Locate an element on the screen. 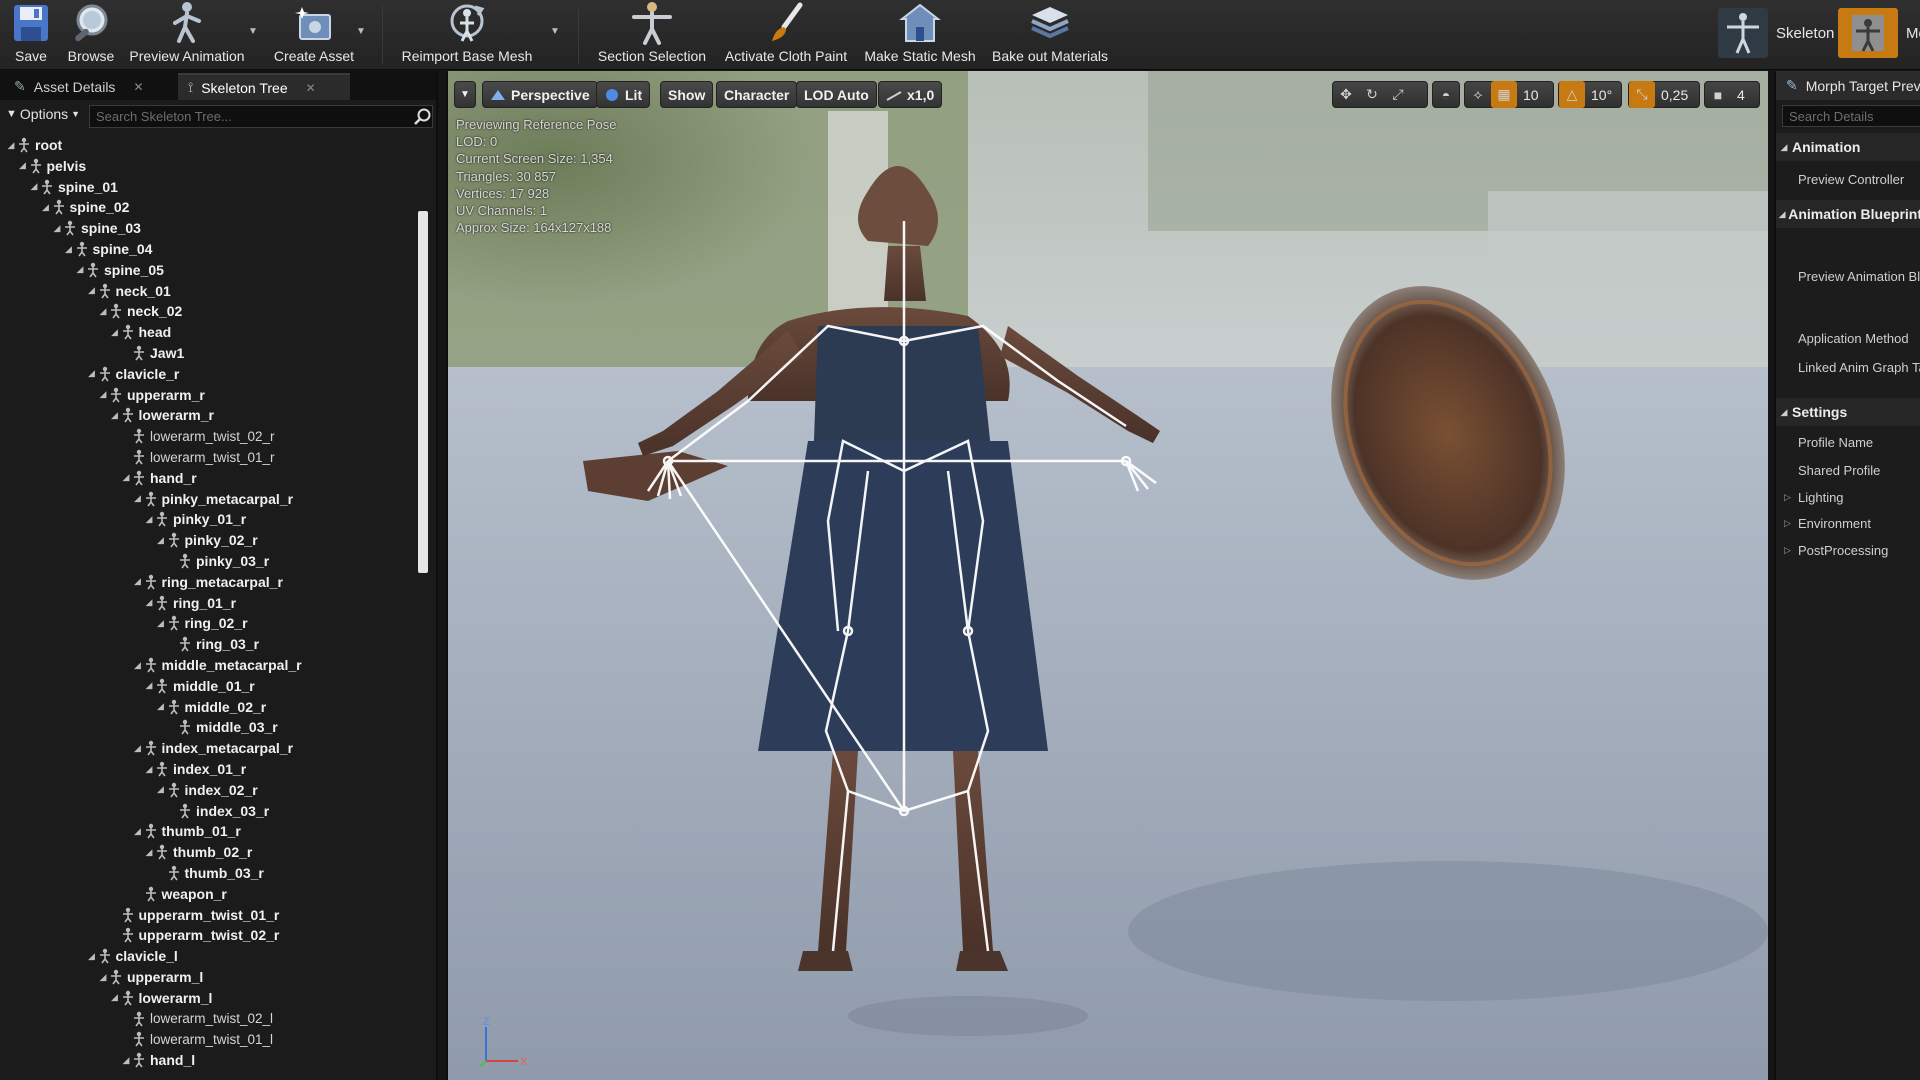 This screenshot has width=1920, height=1080. tab-asset-details: ✎ Asset Details ✕ is located at coordinates (90, 86).